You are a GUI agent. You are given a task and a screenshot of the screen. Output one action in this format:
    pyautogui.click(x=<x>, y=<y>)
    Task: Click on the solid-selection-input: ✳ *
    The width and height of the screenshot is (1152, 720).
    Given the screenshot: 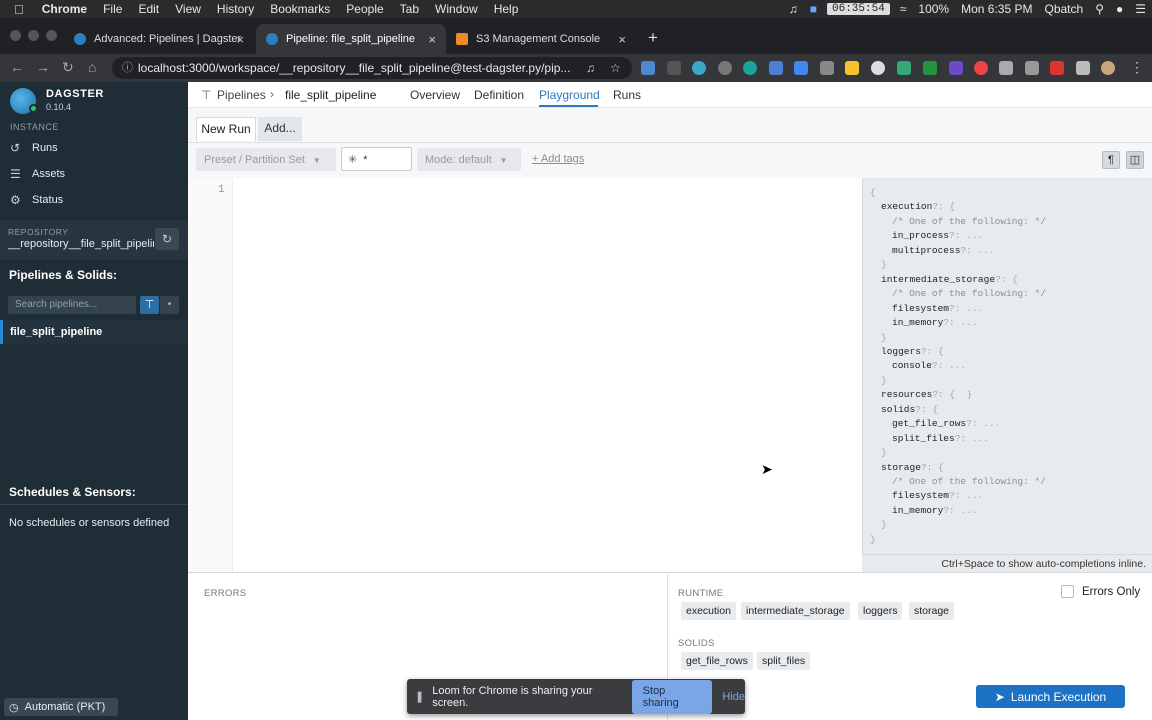 What is the action you would take?
    pyautogui.click(x=376, y=159)
    